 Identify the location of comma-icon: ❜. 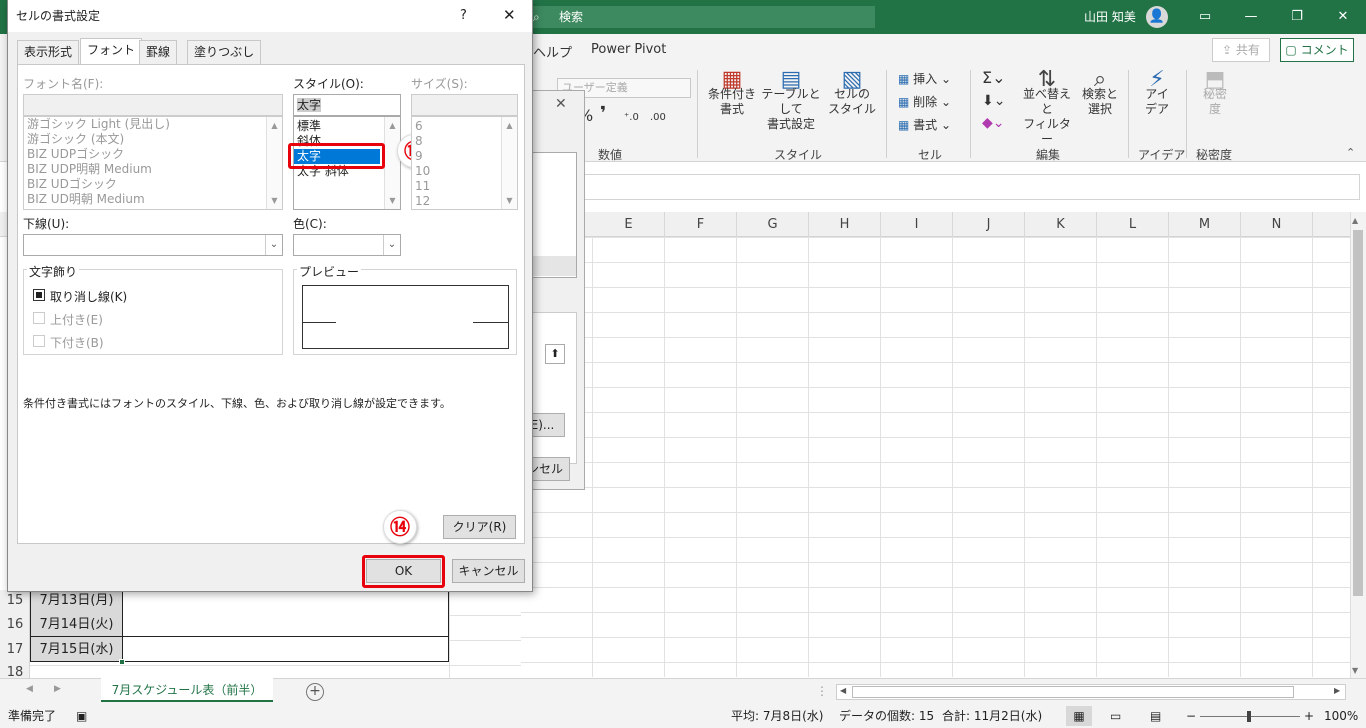
(603, 114).